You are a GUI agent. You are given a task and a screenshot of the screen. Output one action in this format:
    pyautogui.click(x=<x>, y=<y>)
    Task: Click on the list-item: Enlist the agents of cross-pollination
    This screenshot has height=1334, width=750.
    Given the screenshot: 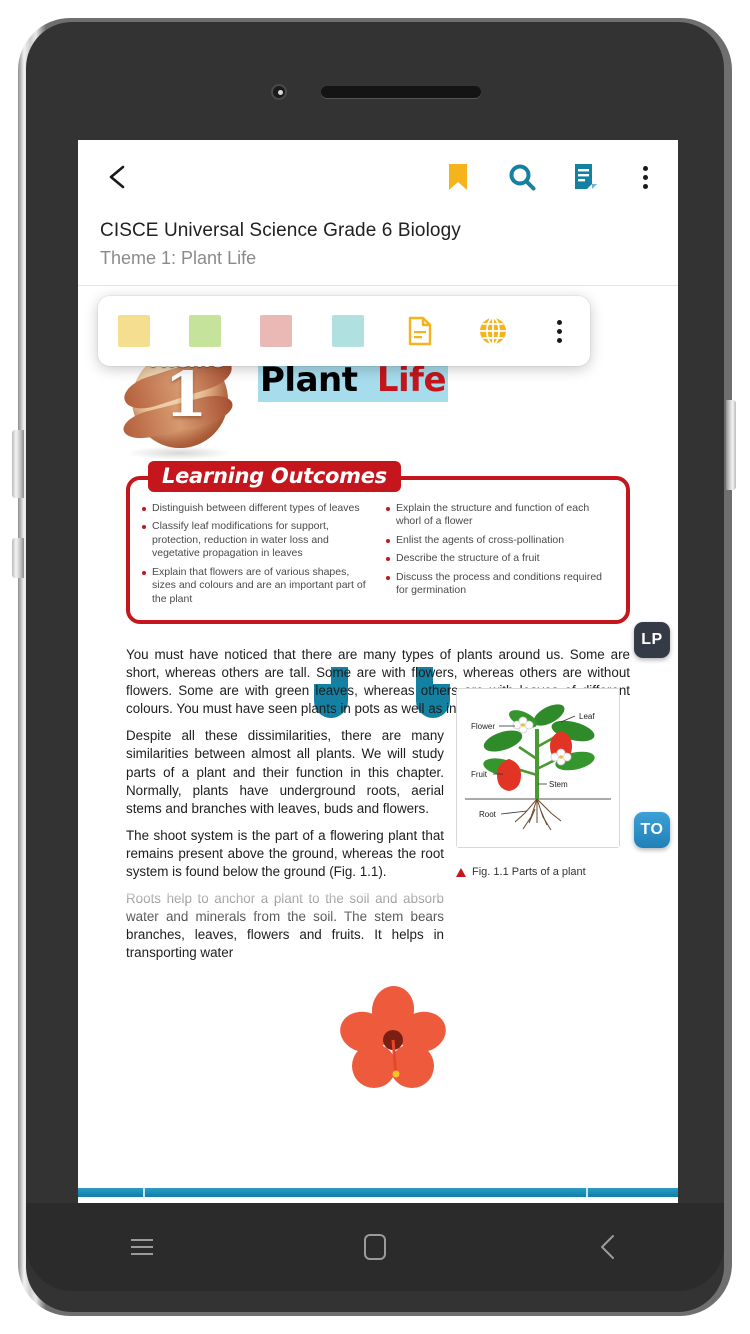 What is the action you would take?
    pyautogui.click(x=501, y=540)
    